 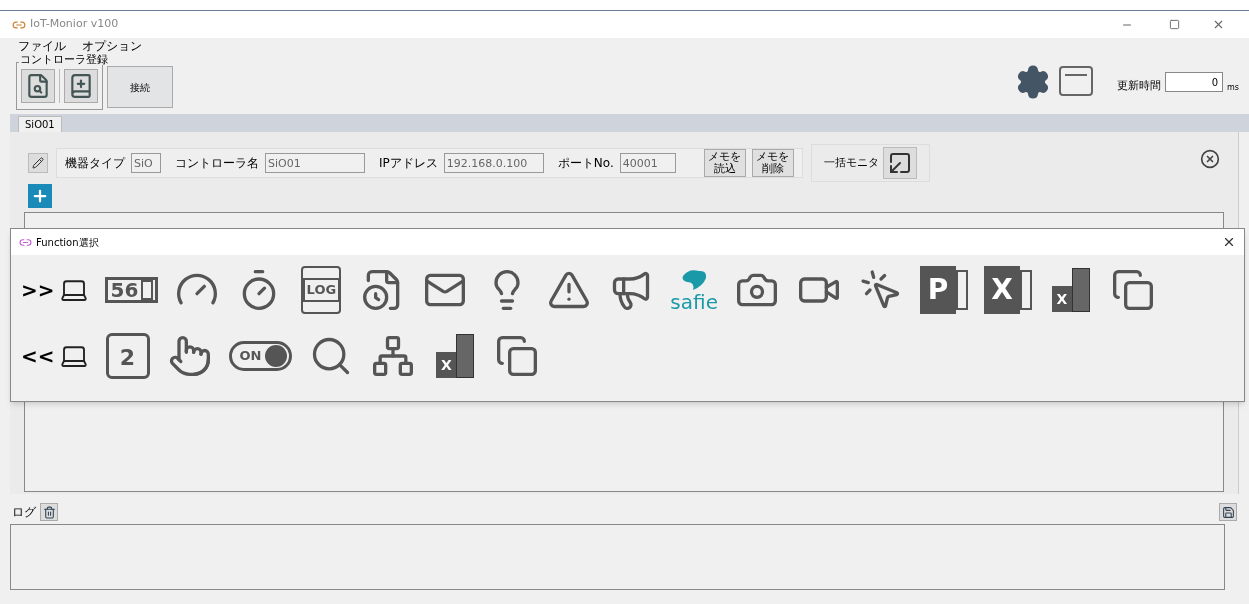 What do you see at coordinates (493, 163) in the screenshot?
I see `field-input: 192.168.0.100` at bounding box center [493, 163].